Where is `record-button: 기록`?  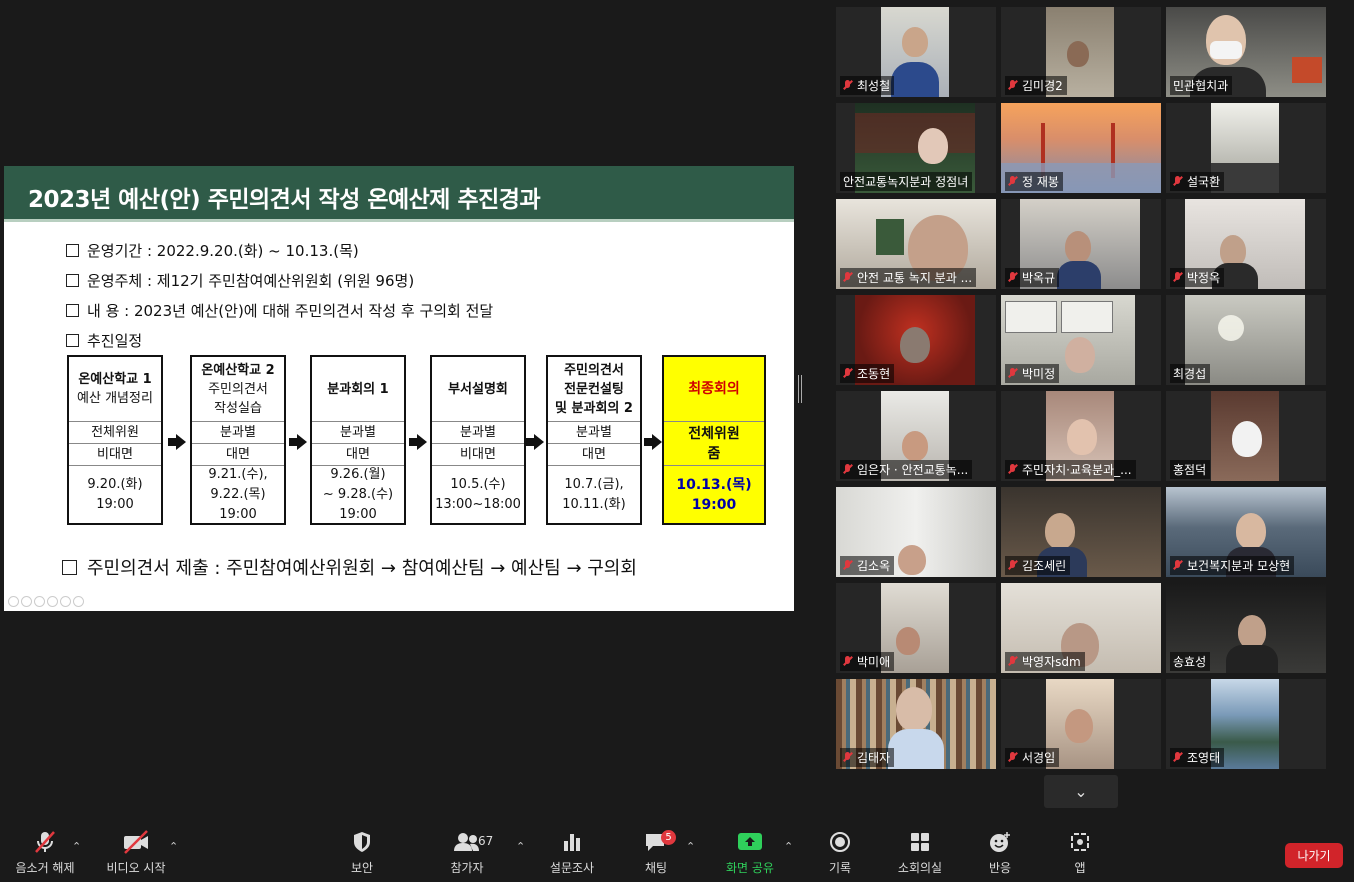
record-button: 기록 is located at coordinates (840, 852).